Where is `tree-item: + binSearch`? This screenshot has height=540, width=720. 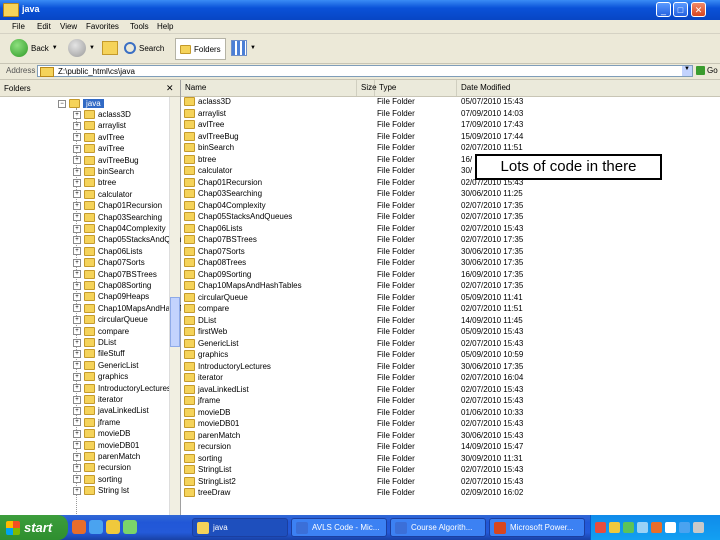 tree-item: + binSearch is located at coordinates (103, 171).